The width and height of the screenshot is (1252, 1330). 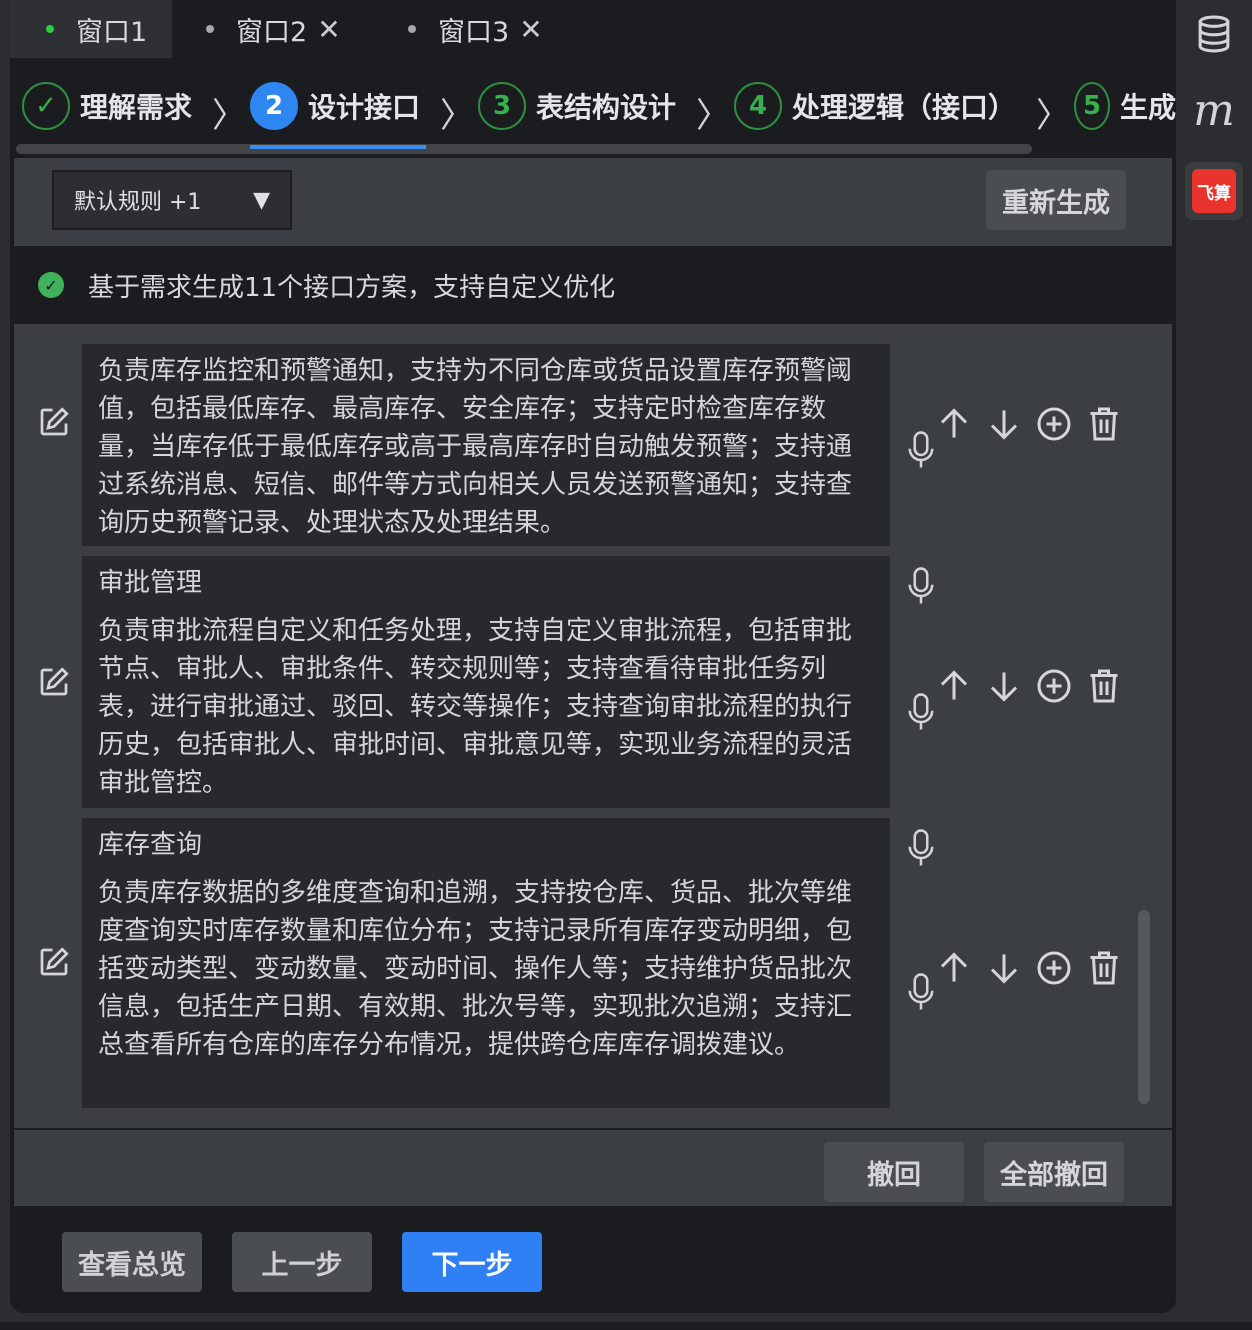 What do you see at coordinates (474, 32) in the screenshot?
I see `tab-label: 窗口3` at bounding box center [474, 32].